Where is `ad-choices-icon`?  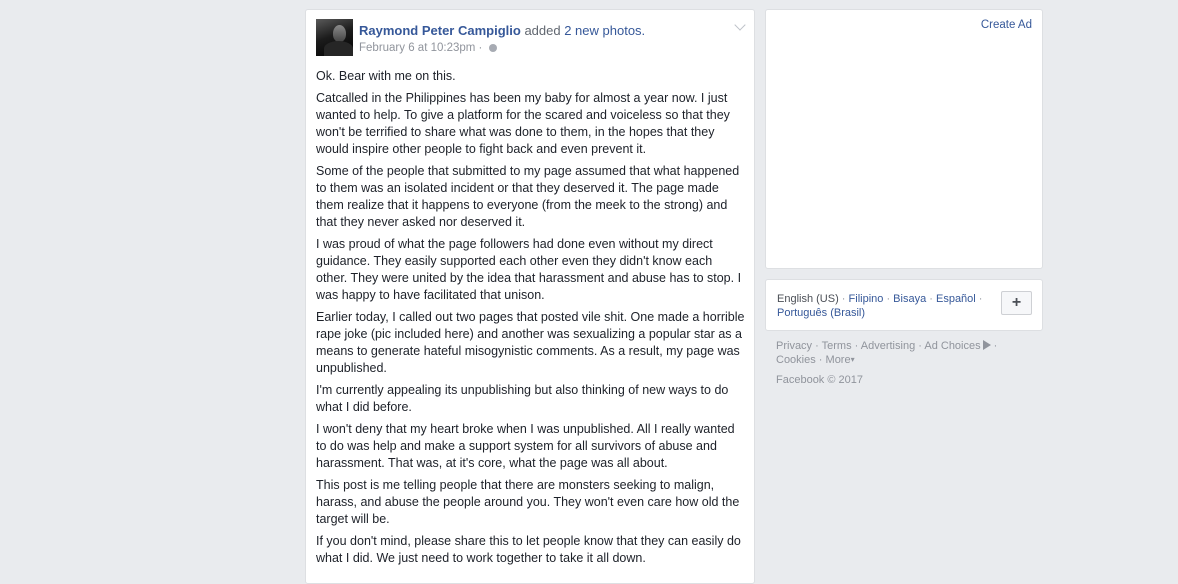 ad-choices-icon is located at coordinates (986, 345).